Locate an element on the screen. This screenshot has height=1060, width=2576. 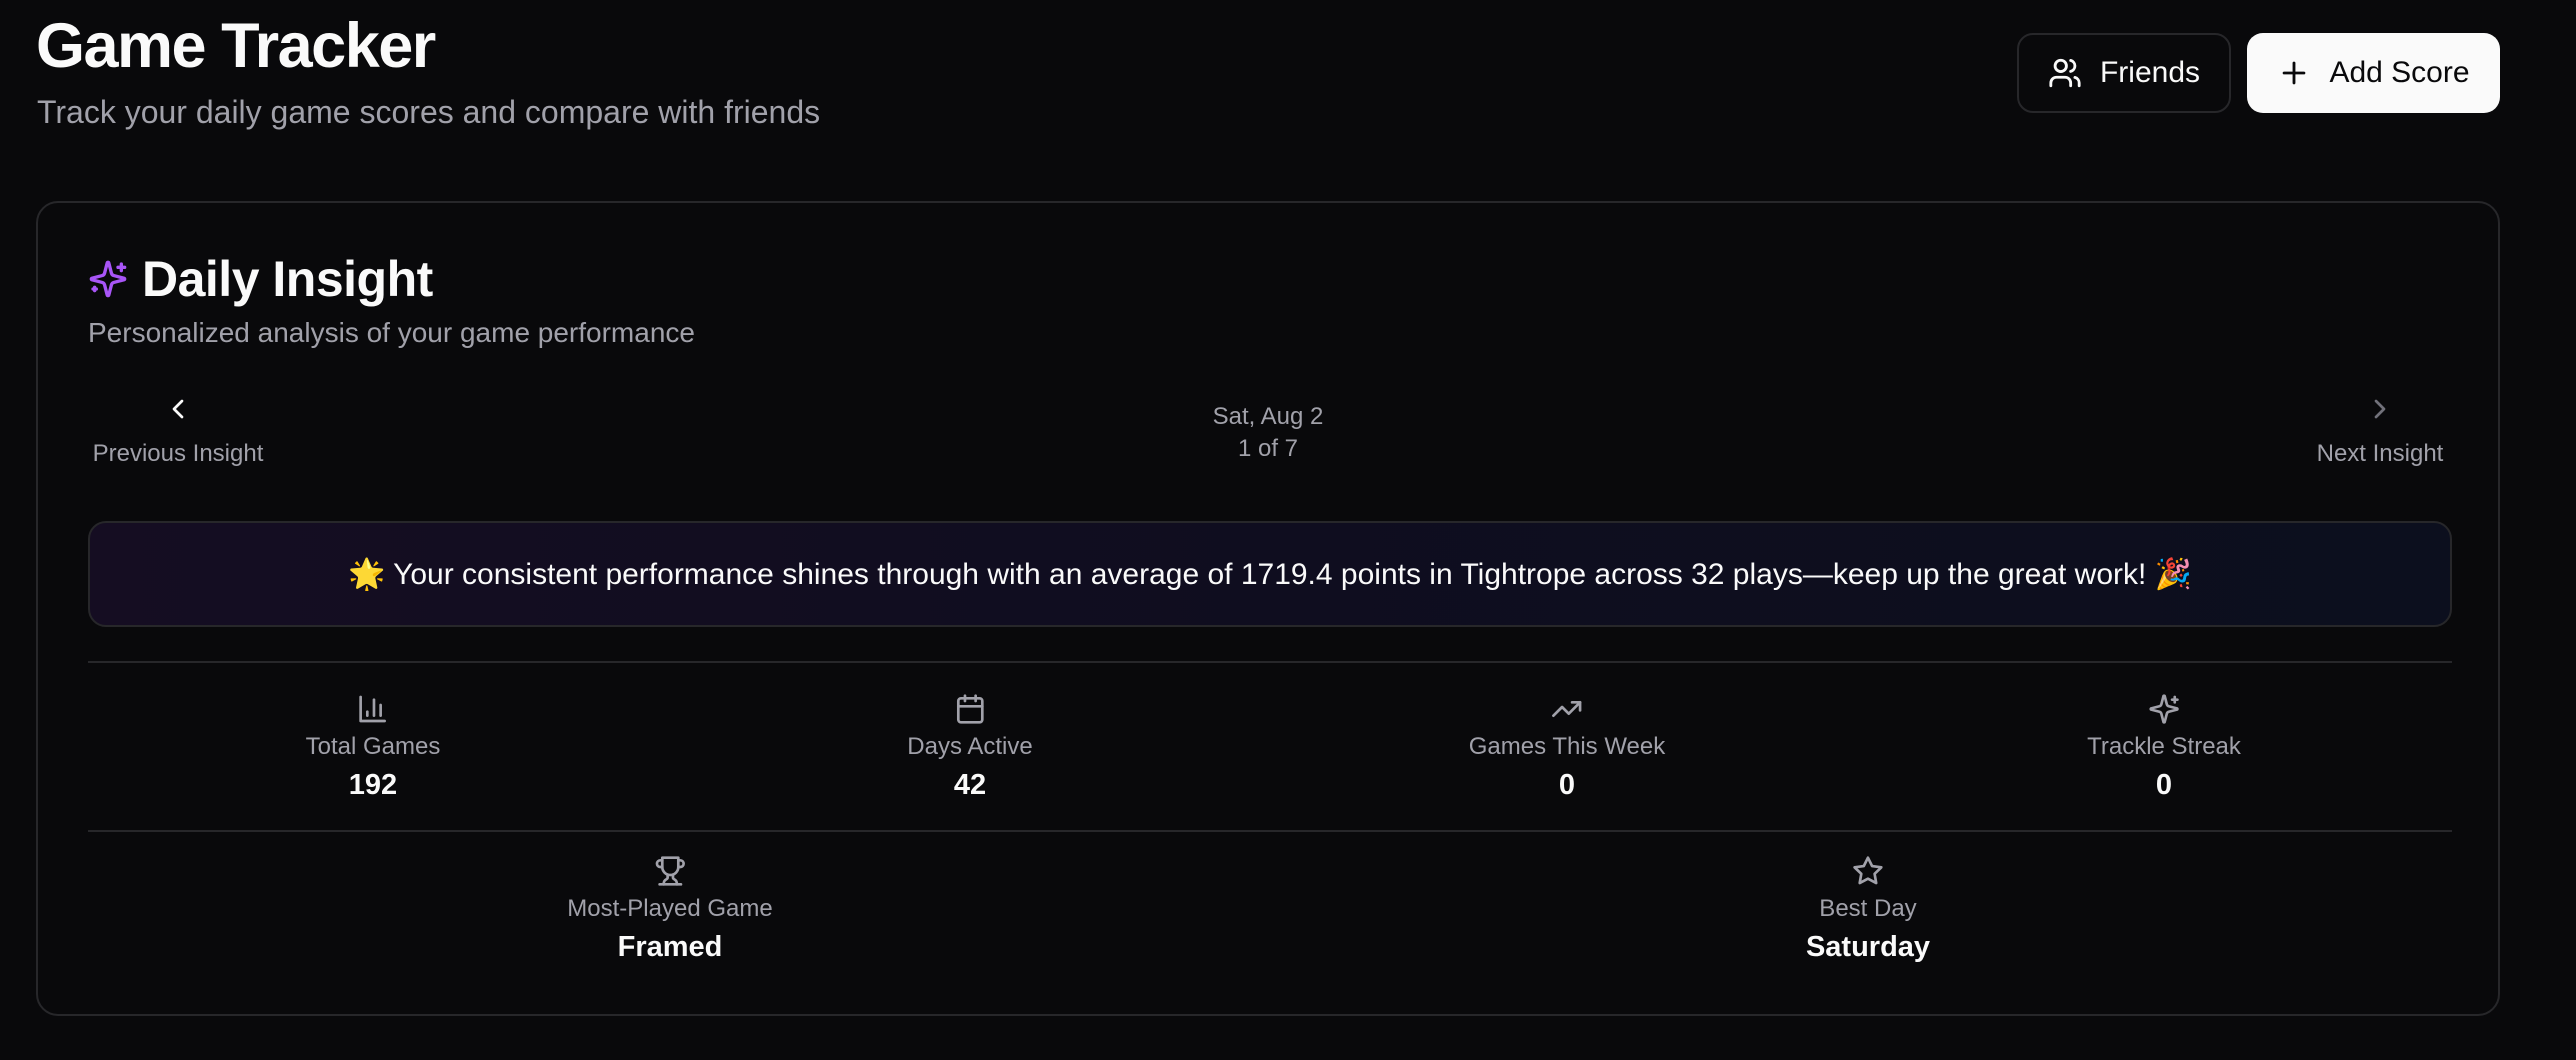
stat-trackle-streak: Trackle Streak 0 is located at coordinates (2164, 749).